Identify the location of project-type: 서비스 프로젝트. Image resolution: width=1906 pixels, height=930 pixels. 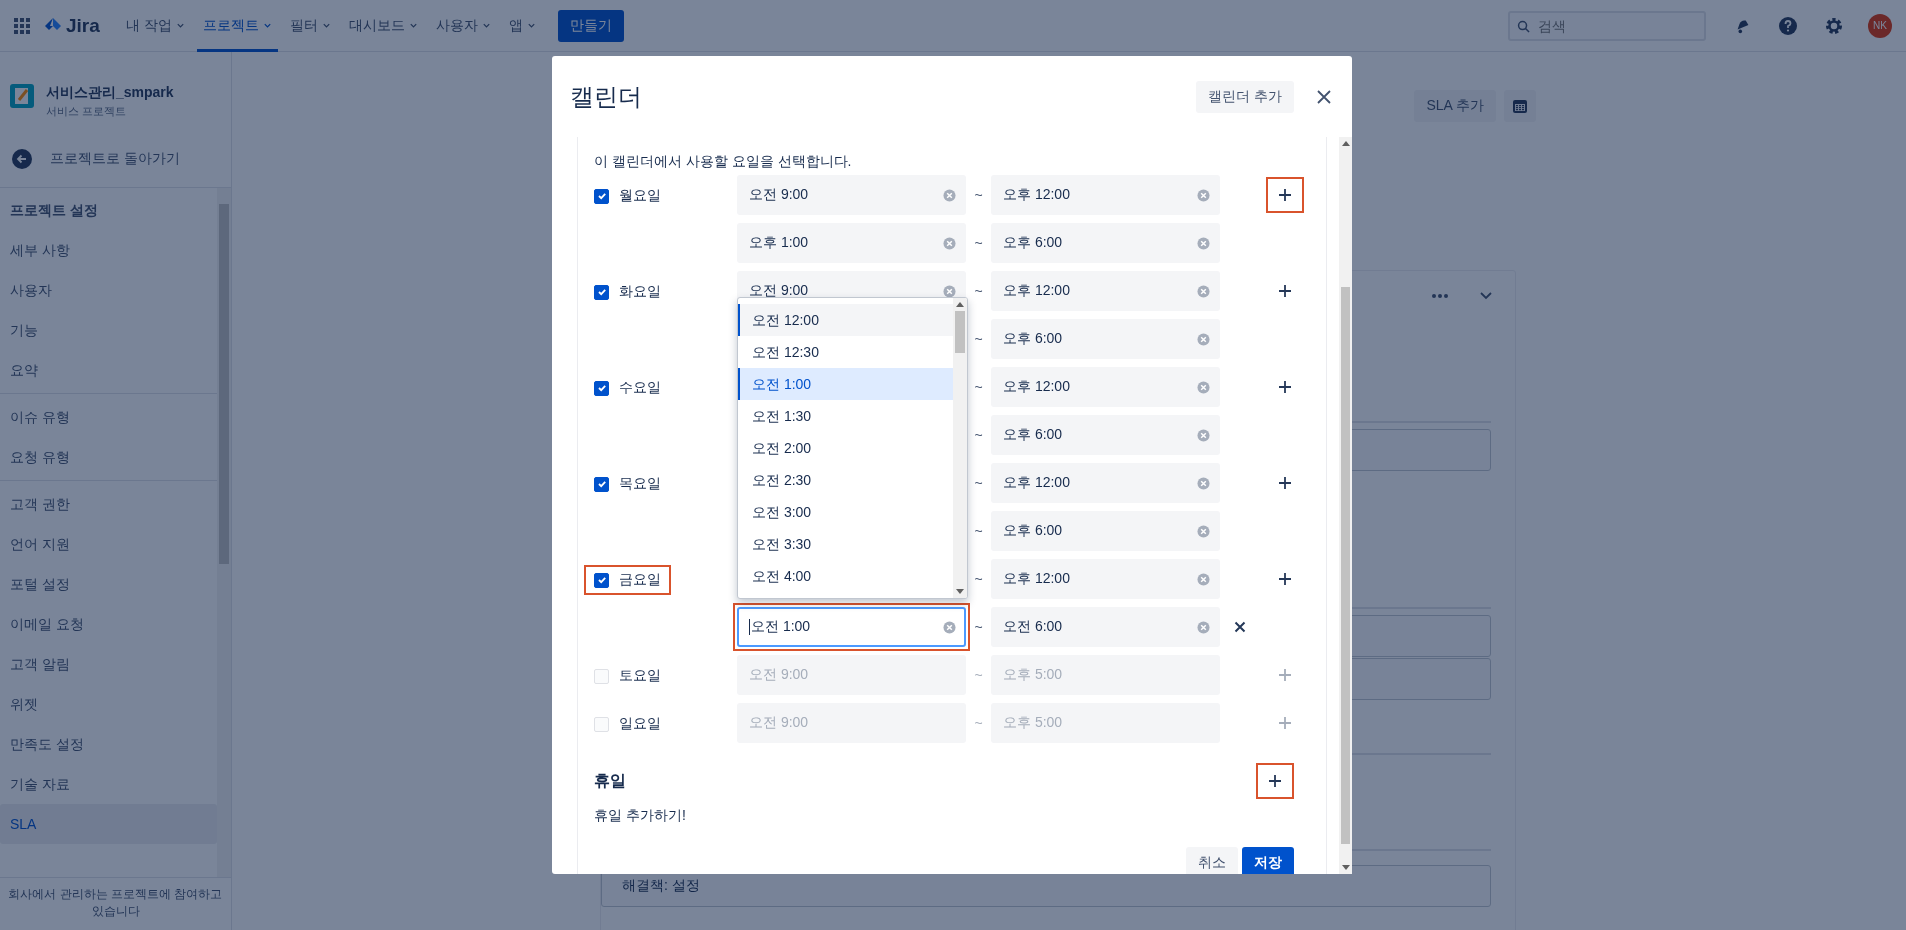
(87, 111).